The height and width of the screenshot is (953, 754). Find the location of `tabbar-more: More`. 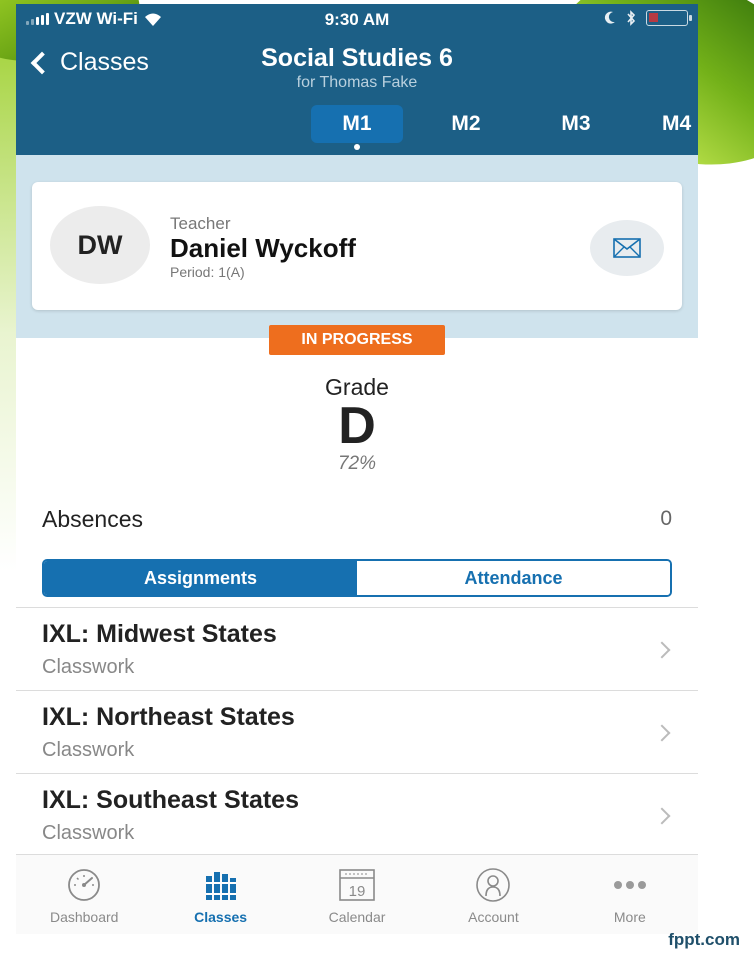

tabbar-more: More is located at coordinates (630, 894).